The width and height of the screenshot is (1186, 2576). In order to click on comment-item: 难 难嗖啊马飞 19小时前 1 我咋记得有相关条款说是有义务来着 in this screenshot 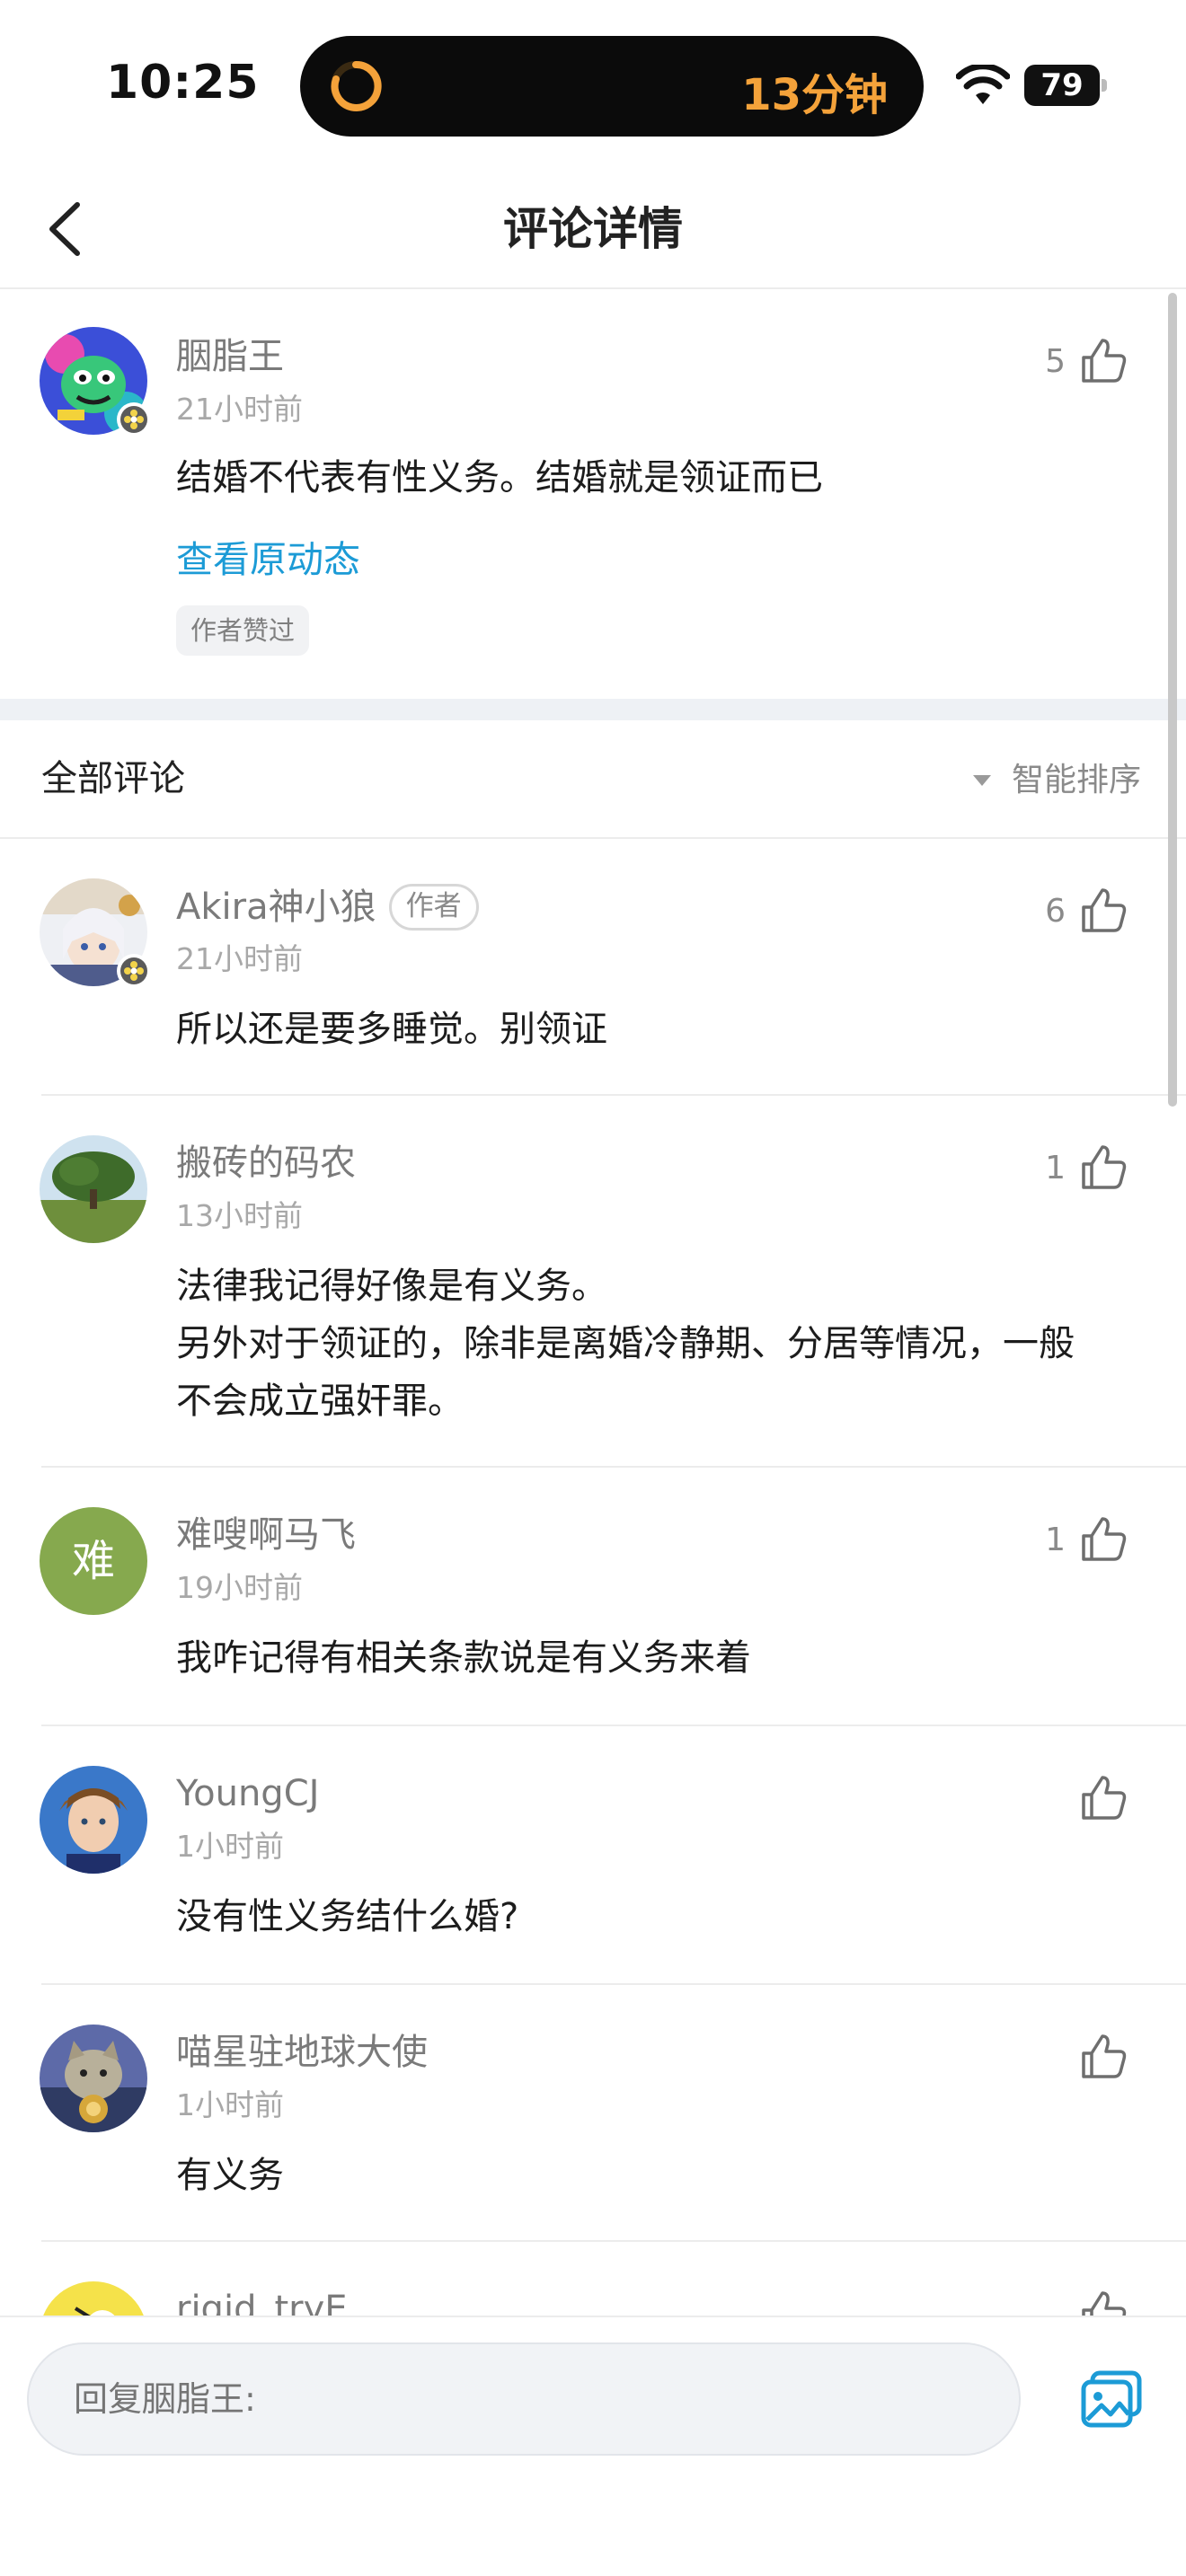, I will do `click(593, 1597)`.